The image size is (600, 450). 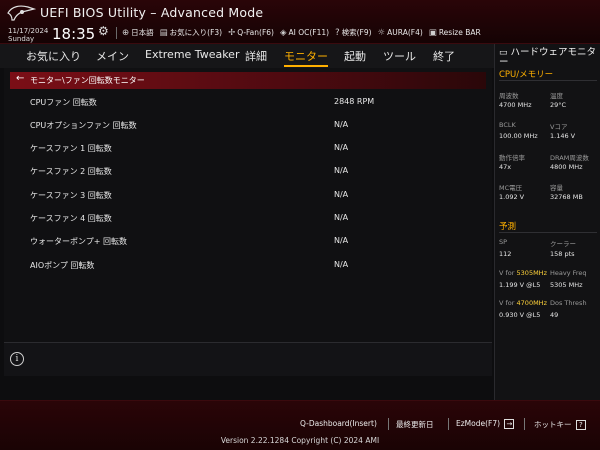 What do you see at coordinates (17, 359) in the screenshot?
I see `info-icon: i` at bounding box center [17, 359].